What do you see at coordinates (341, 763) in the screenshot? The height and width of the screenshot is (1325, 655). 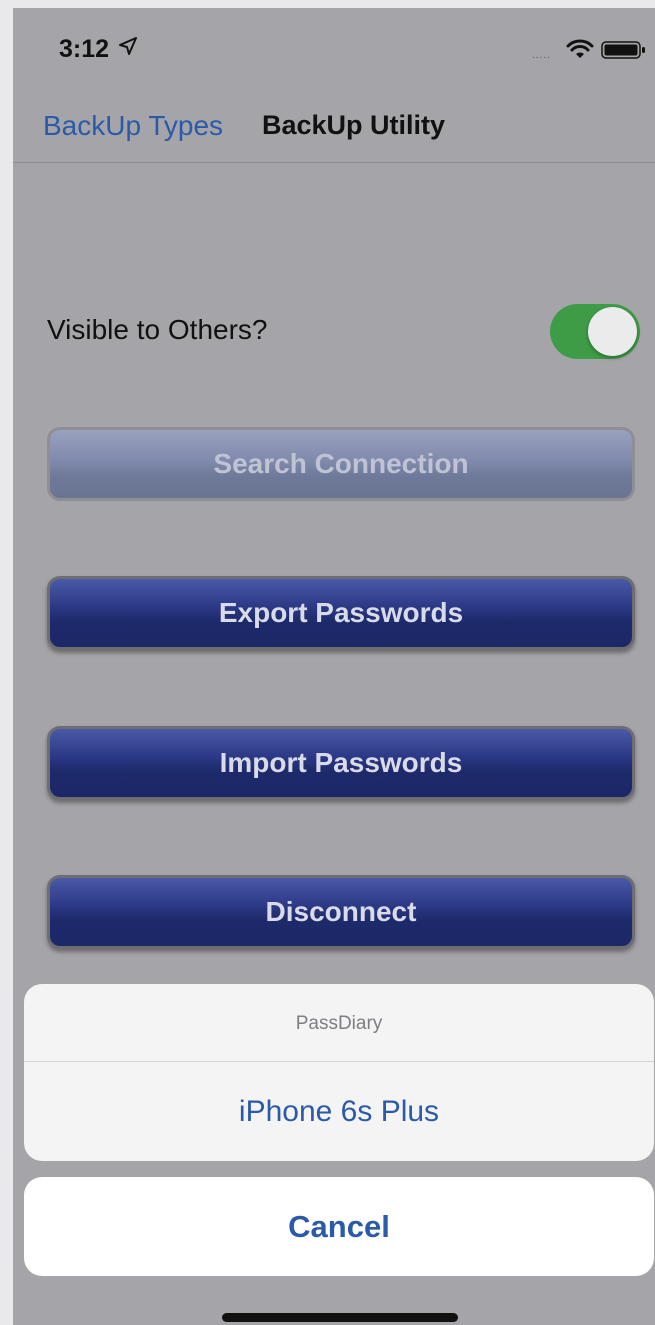 I see `import-passwords-button: Import Passwords` at bounding box center [341, 763].